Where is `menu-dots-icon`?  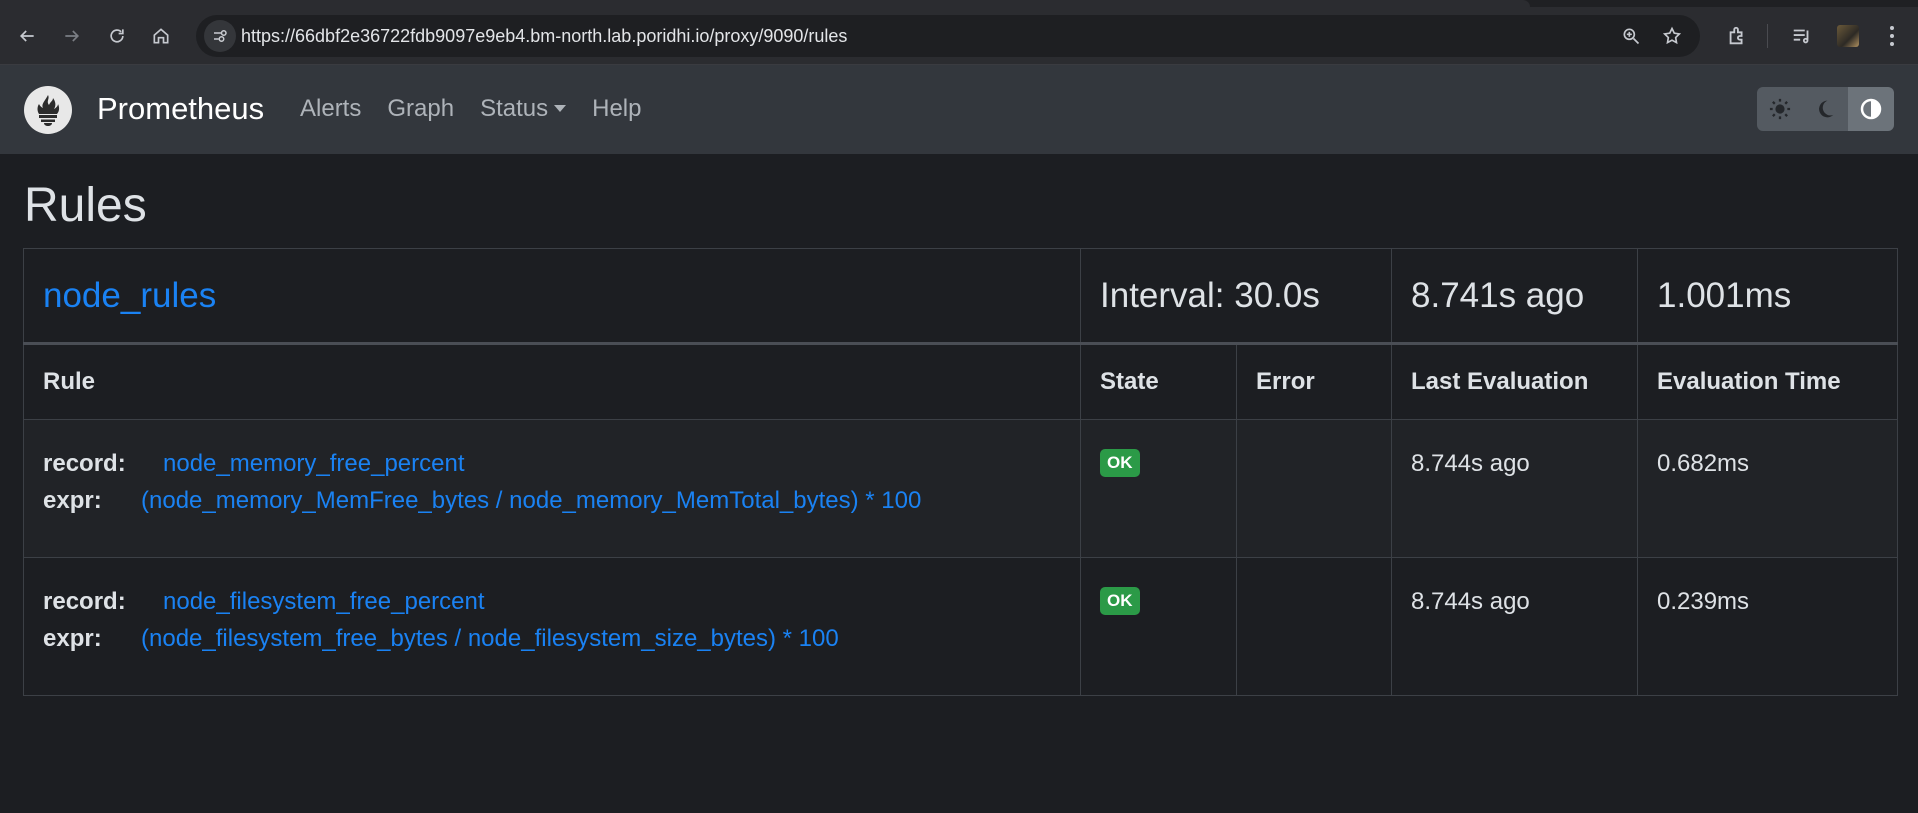
menu-dots-icon is located at coordinates (1892, 36).